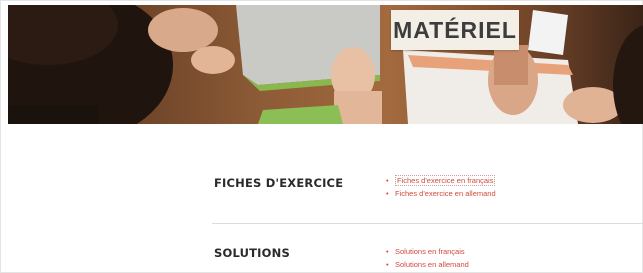 The height and width of the screenshot is (273, 643). I want to click on list-item: • Fiches d'exercice en allemand, so click(441, 193).